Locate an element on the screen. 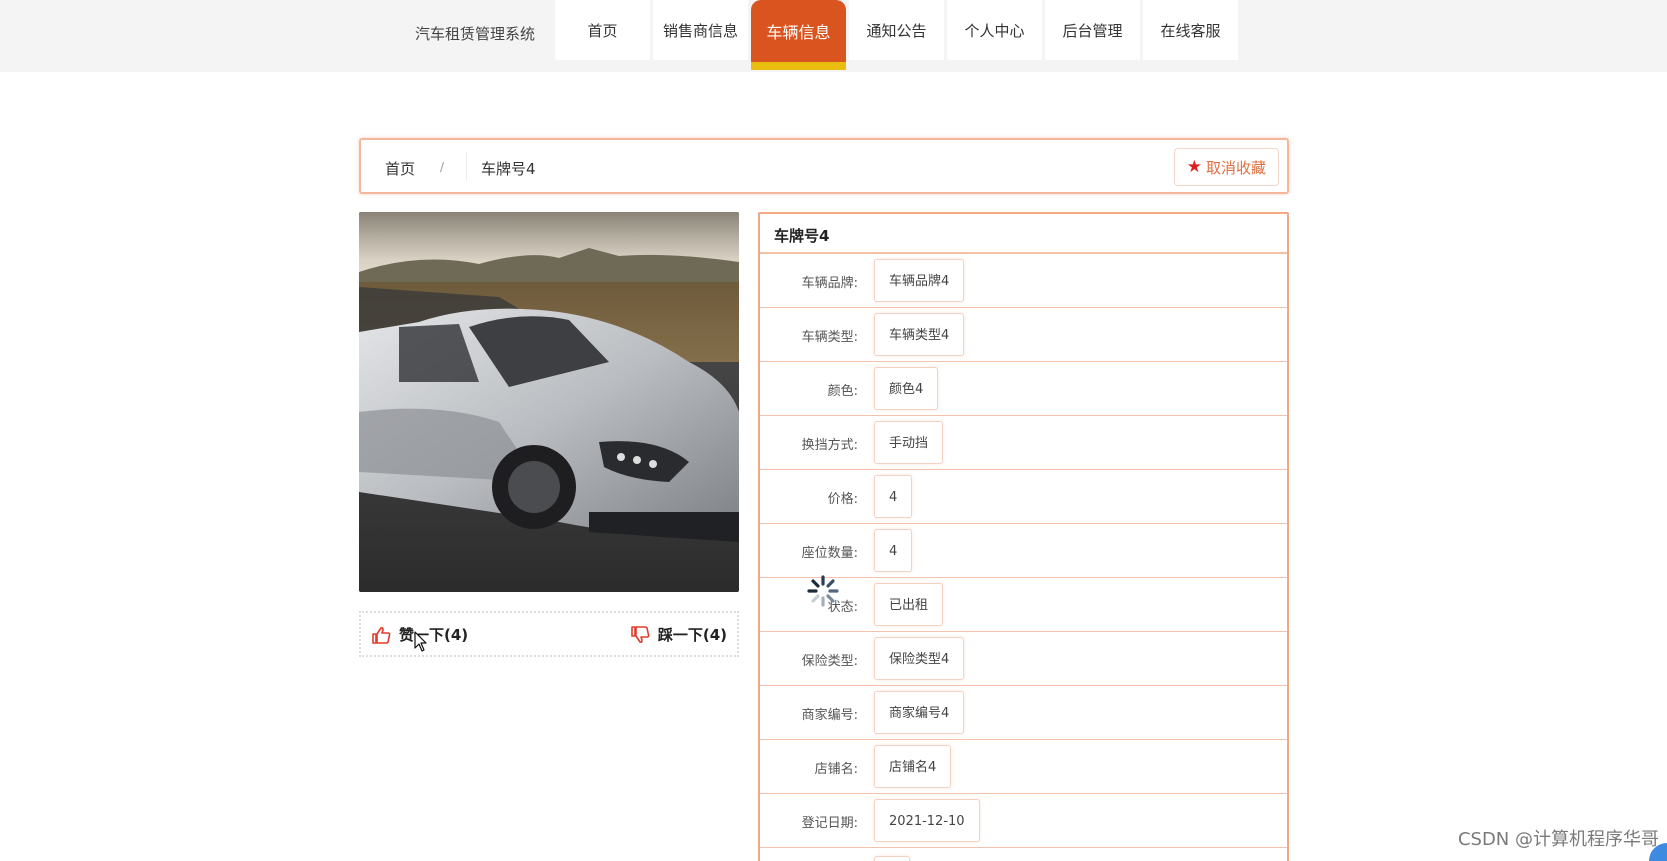 The image size is (1667, 861). row-value: 保险类型4 is located at coordinates (919, 658).